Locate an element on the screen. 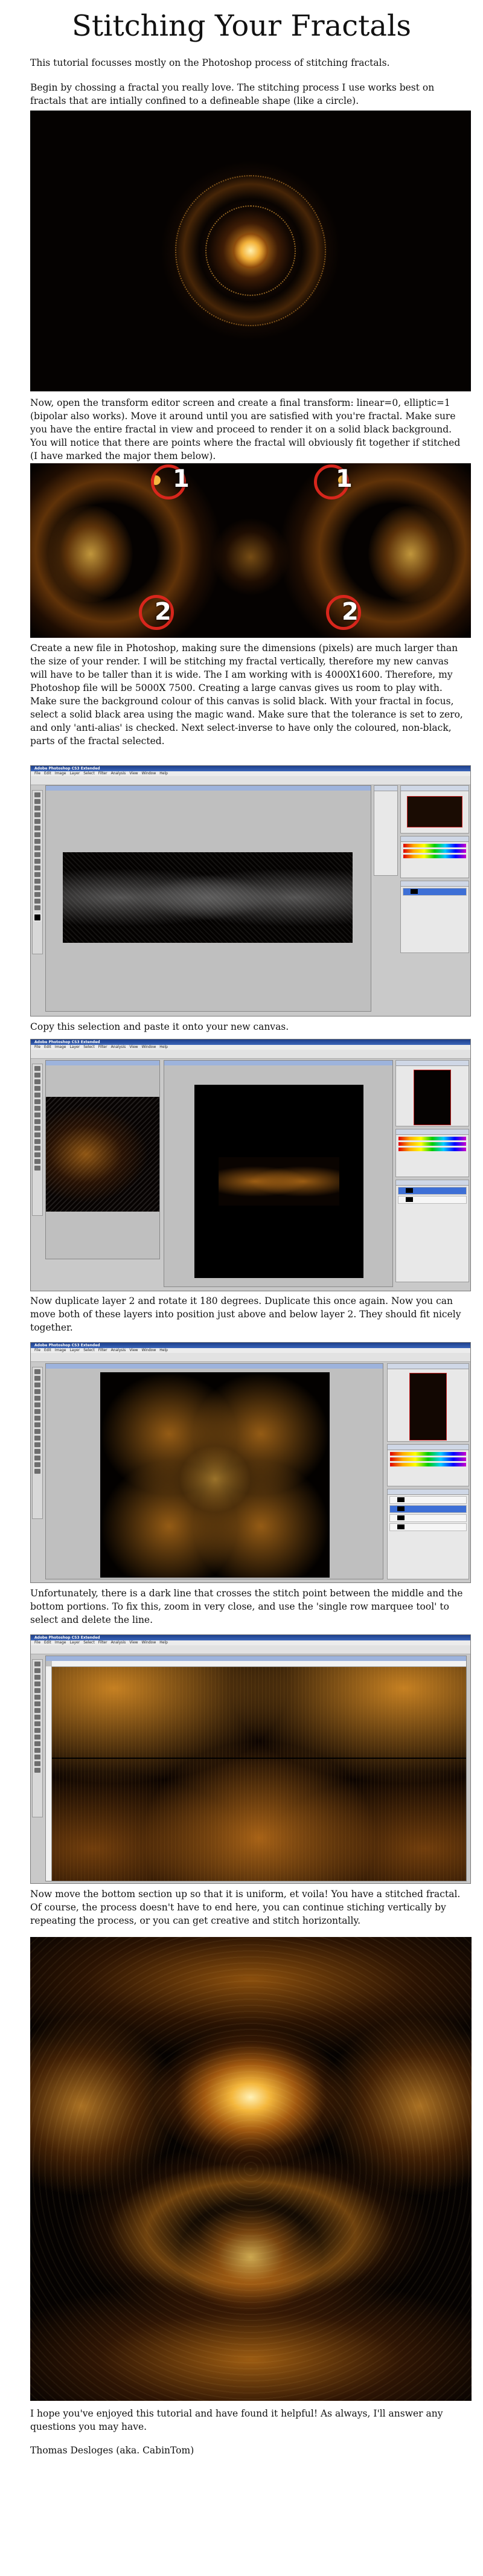  fractal-render-image is located at coordinates (251, 251).